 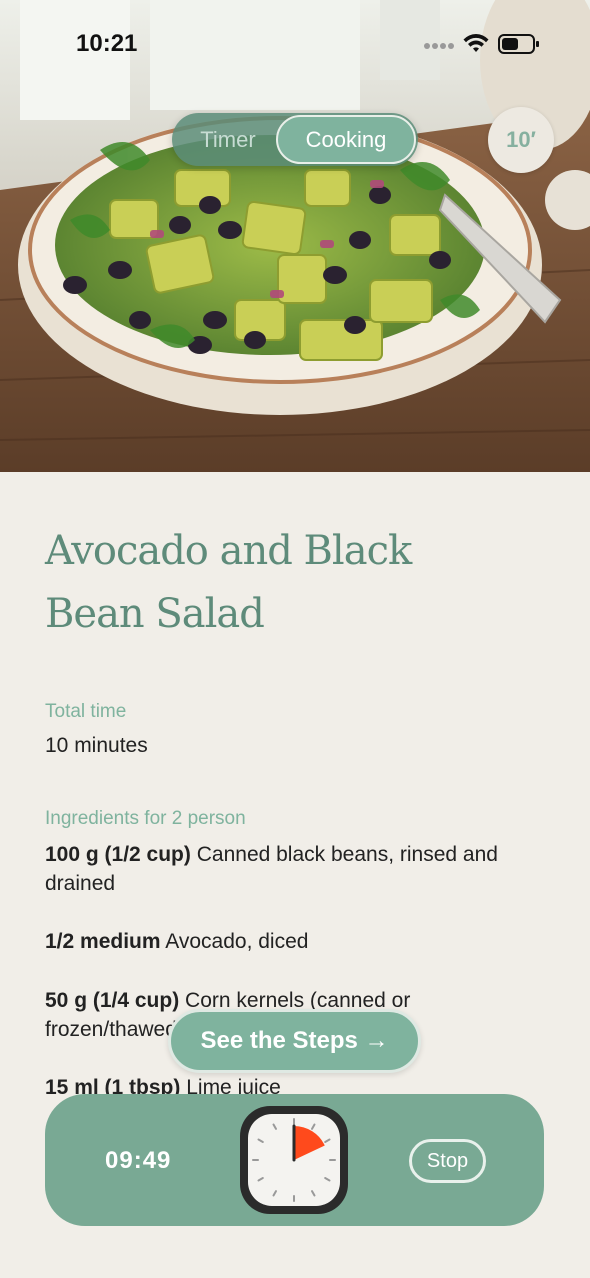 What do you see at coordinates (476, 43) in the screenshot?
I see `wifi-icon` at bounding box center [476, 43].